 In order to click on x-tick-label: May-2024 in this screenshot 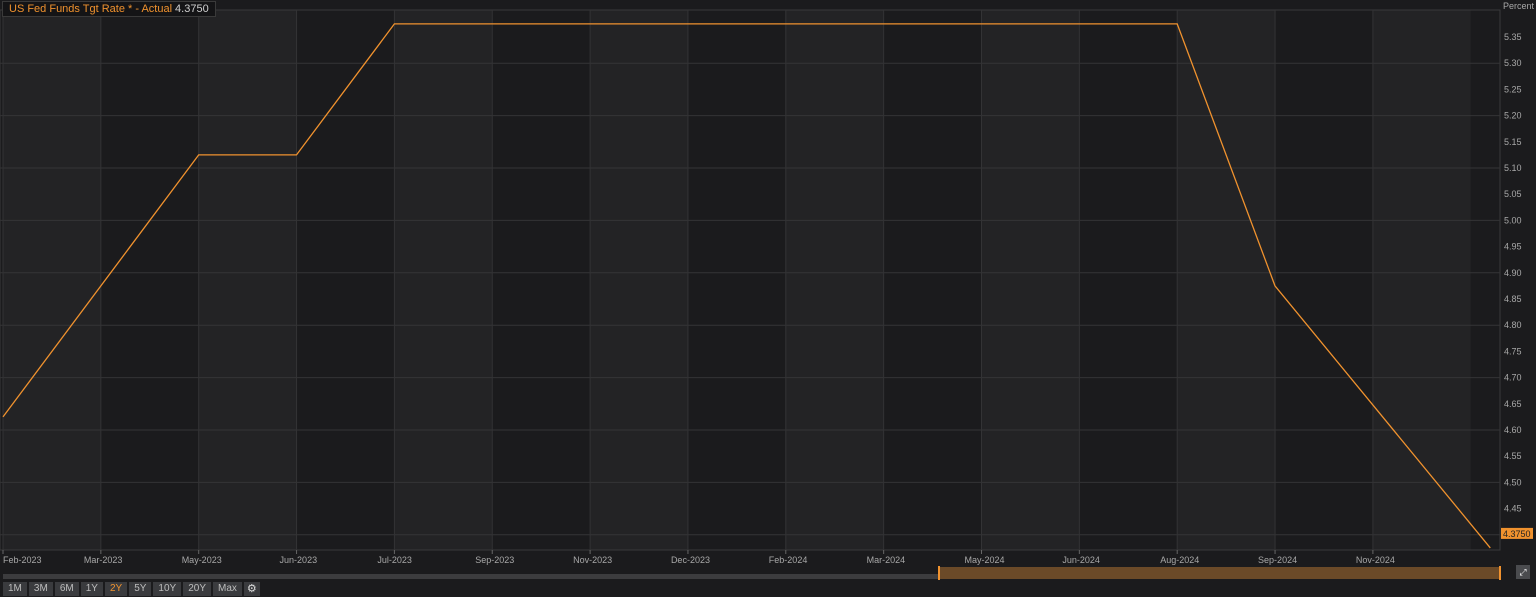, I will do `click(985, 560)`.